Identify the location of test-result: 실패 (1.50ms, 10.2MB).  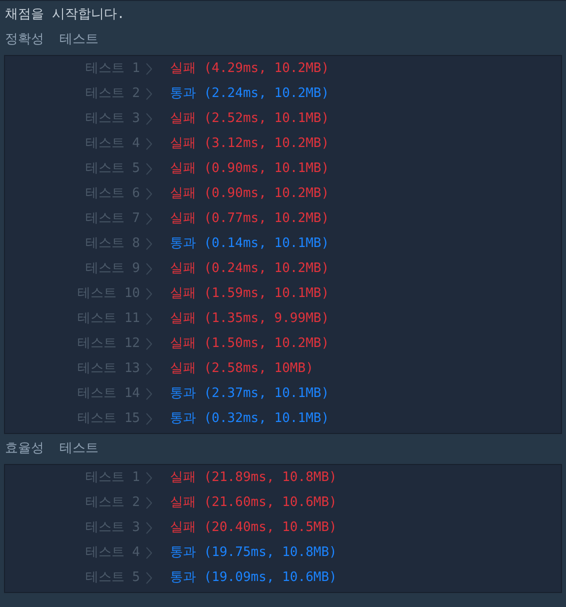
(250, 343).